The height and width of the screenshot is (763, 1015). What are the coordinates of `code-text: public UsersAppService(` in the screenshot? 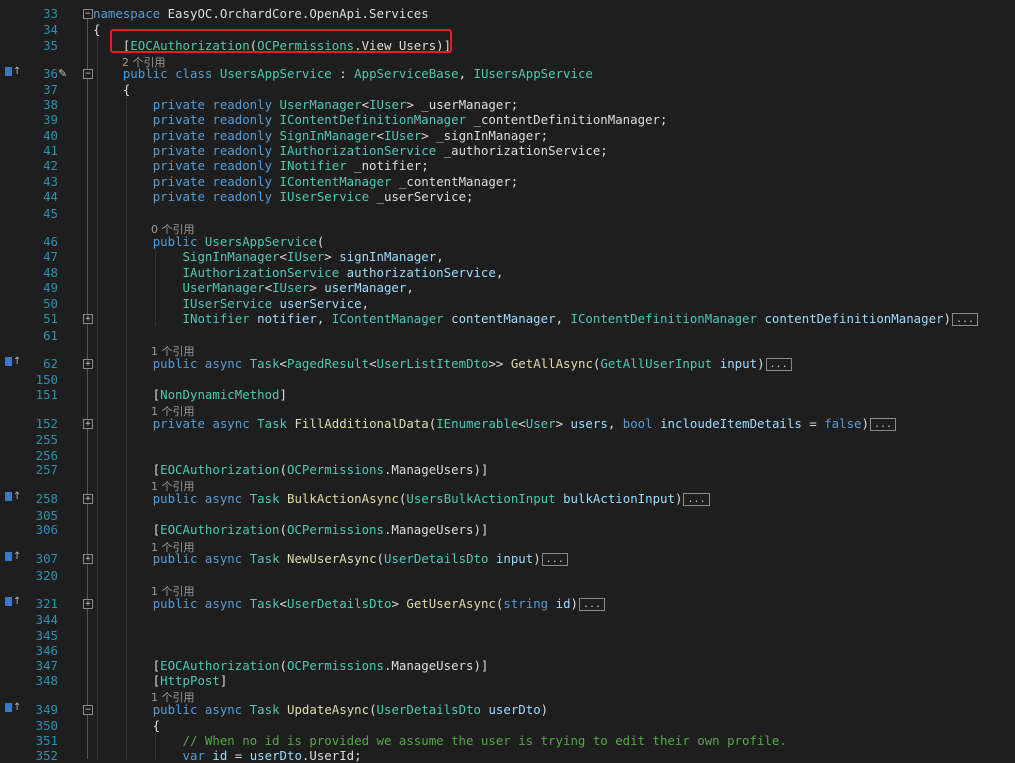 It's located at (554, 241).